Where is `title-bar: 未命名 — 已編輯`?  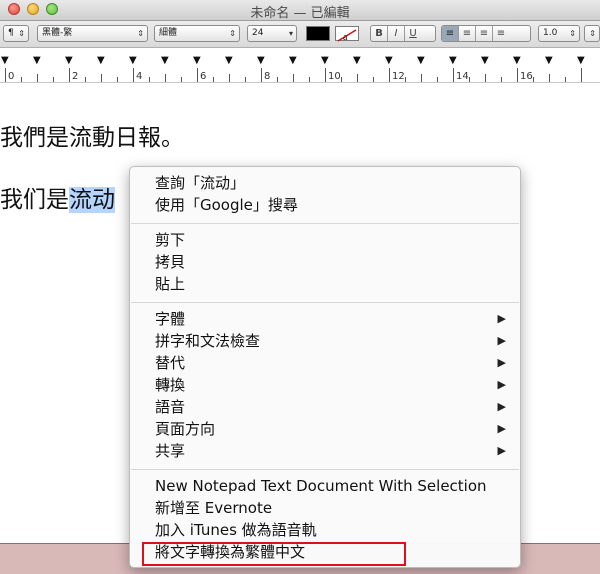
title-bar: 未命名 — 已編輯 is located at coordinates (300, 10).